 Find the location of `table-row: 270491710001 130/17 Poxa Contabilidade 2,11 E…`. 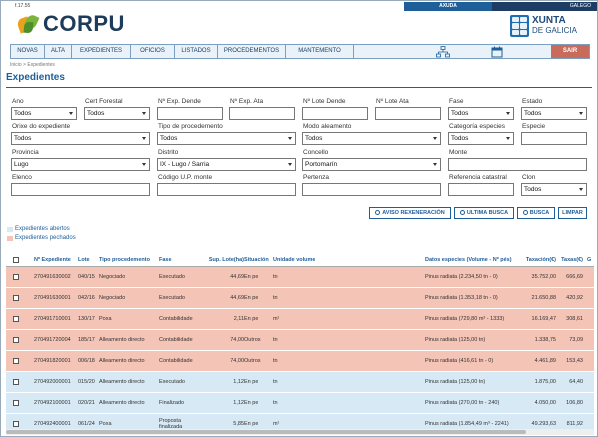

table-row: 270491710001 130/17 Poxa Contabilidade 2,11 E… is located at coordinates (300, 319).